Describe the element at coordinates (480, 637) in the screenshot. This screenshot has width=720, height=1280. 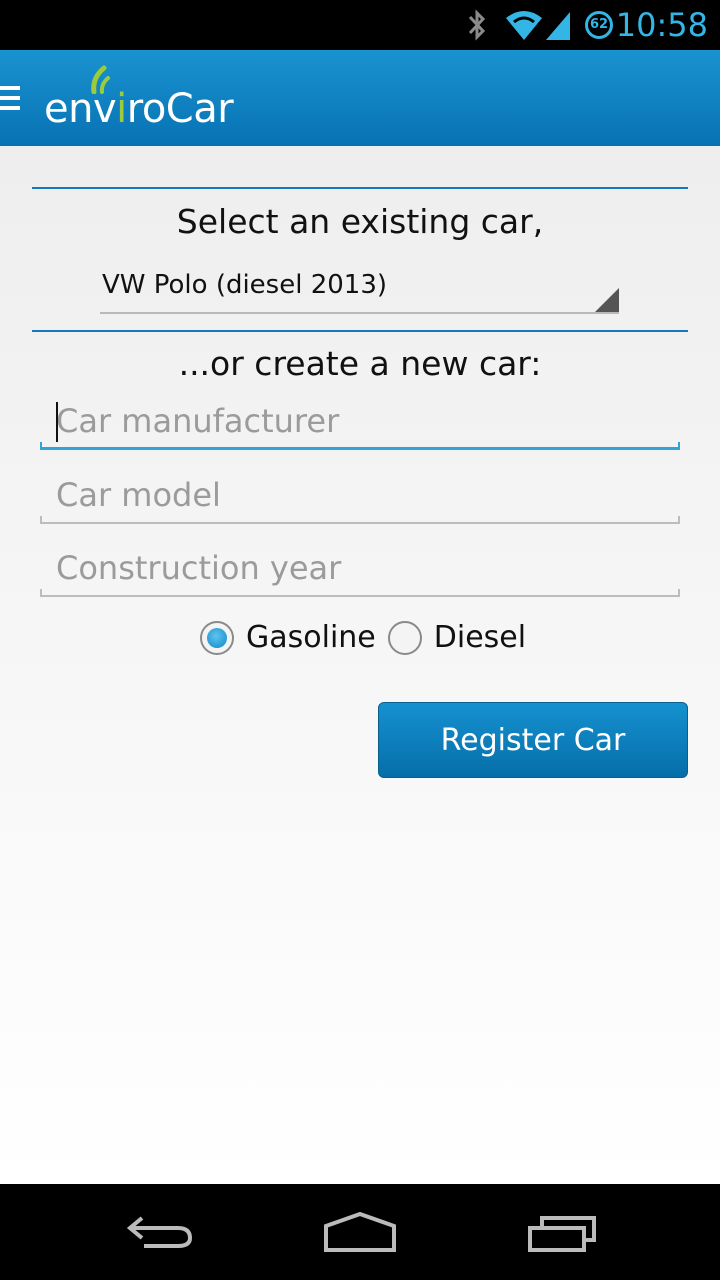
I see `diesel-label: Diesel` at that location.